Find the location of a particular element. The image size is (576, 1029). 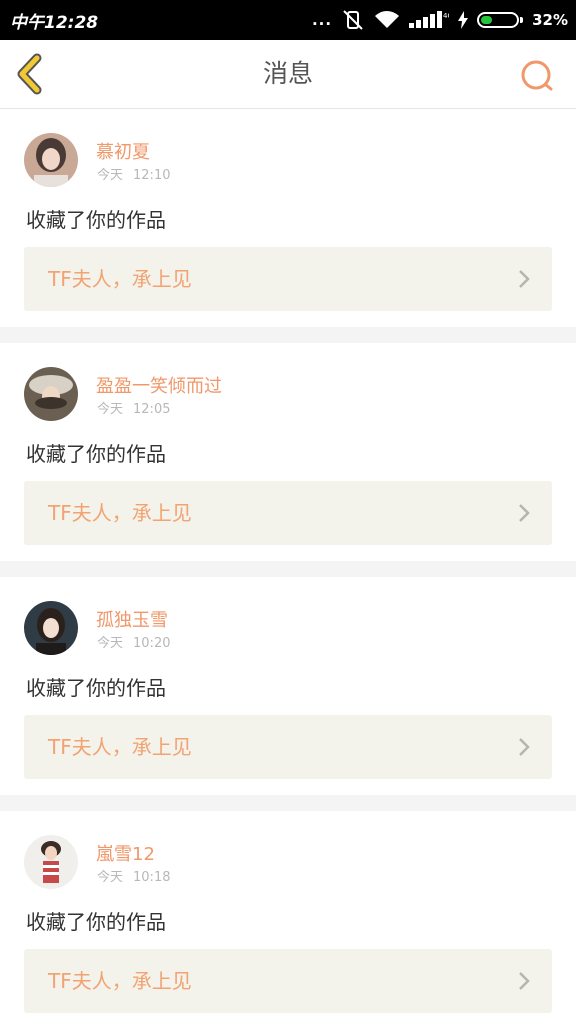

timestamp: 今天 10:20 is located at coordinates (138, 641).